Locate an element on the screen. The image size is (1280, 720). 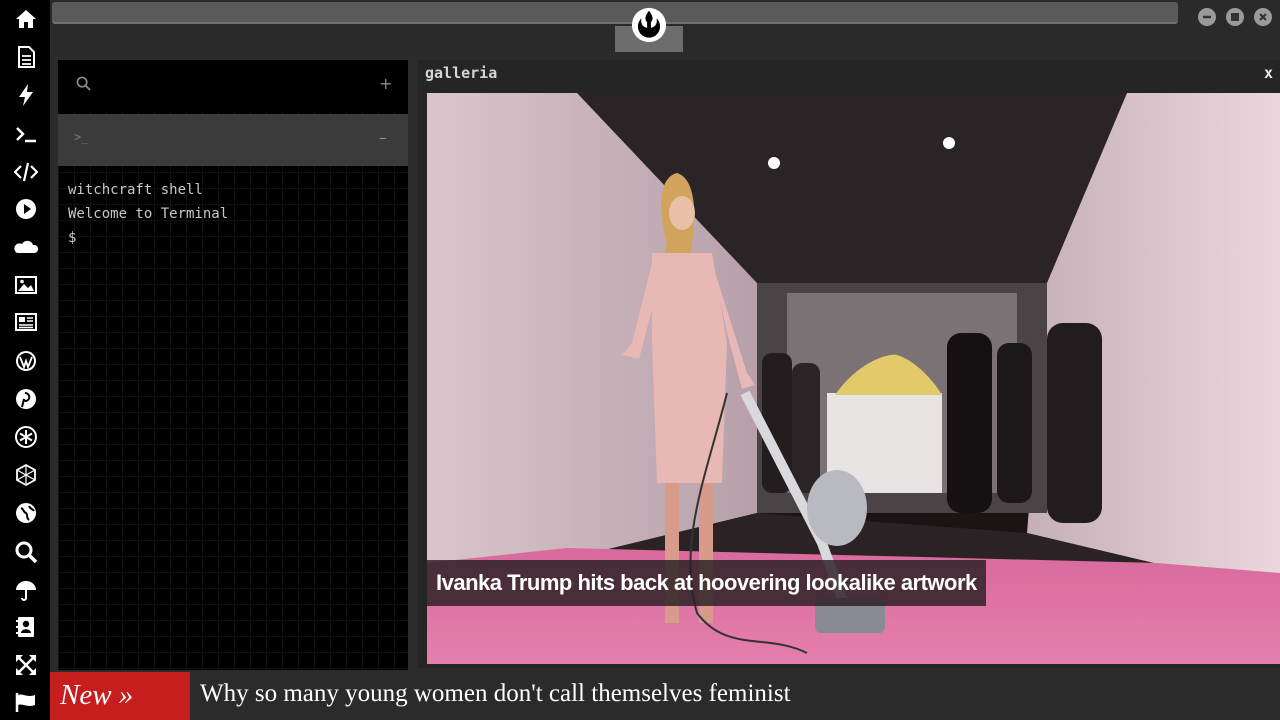
document-icon is located at coordinates (26, 57).